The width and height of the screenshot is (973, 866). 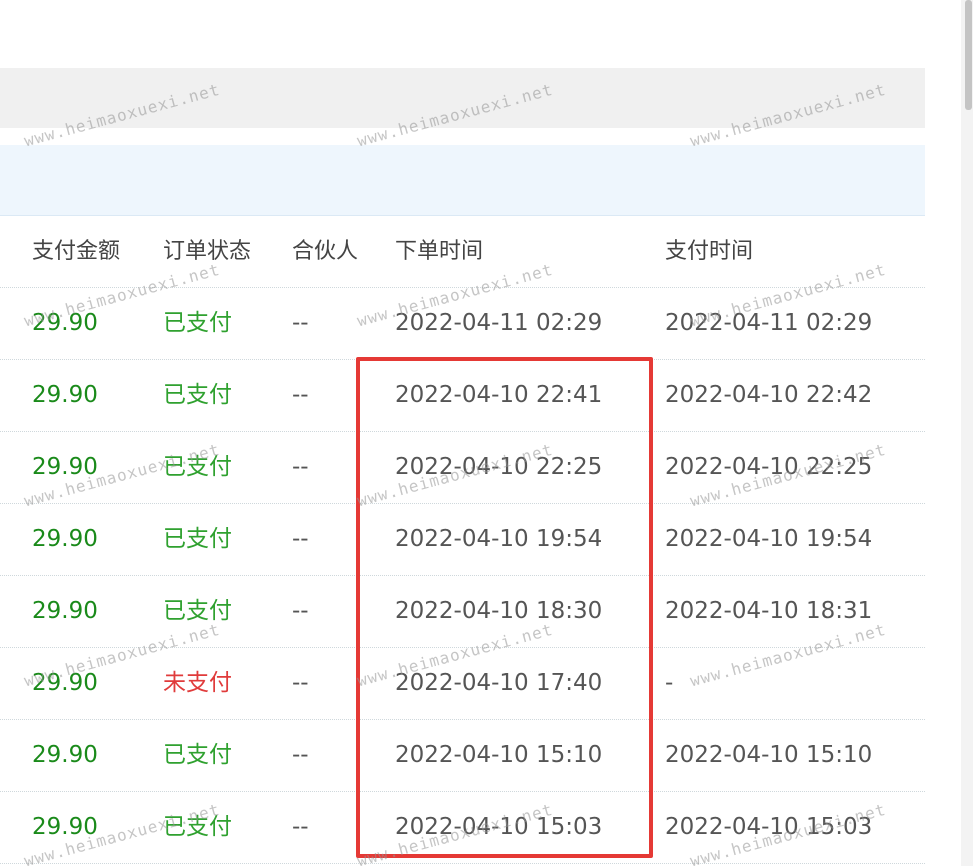 What do you see at coordinates (499, 827) in the screenshot?
I see `order-time-cell: 2022-04-10 15:03` at bounding box center [499, 827].